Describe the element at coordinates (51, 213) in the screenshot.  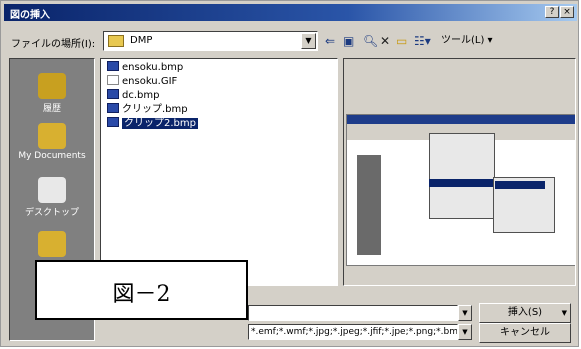
I see `places-label: デスクトップ` at that location.